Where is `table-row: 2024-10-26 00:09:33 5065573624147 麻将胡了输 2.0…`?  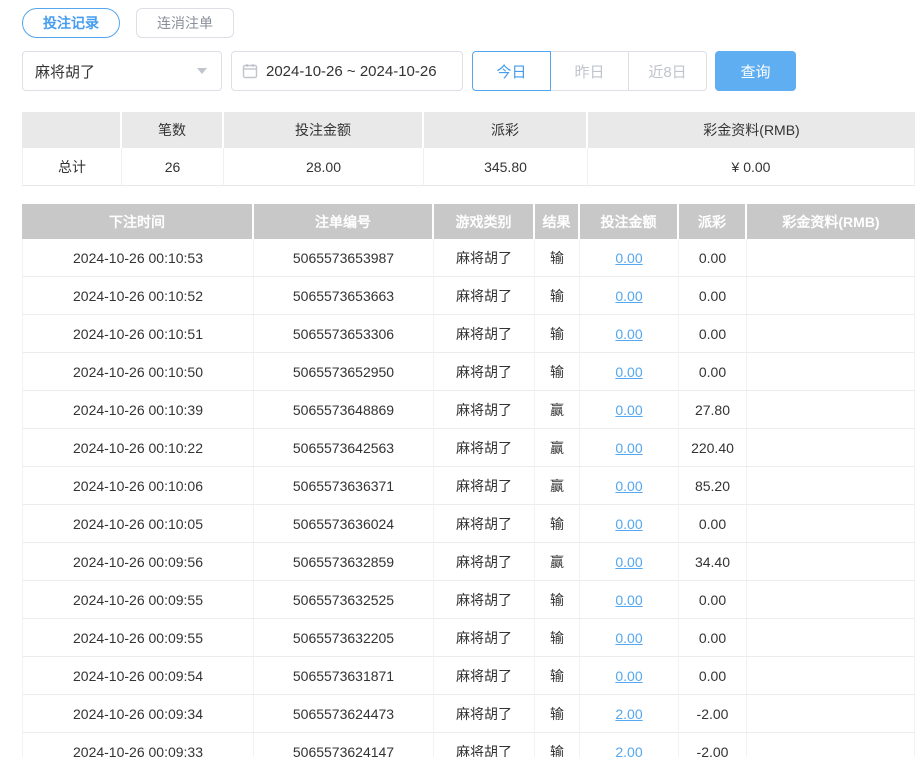
table-row: 2024-10-26 00:09:33 5065573624147 麻将胡了输 2.0… is located at coordinates (468, 745).